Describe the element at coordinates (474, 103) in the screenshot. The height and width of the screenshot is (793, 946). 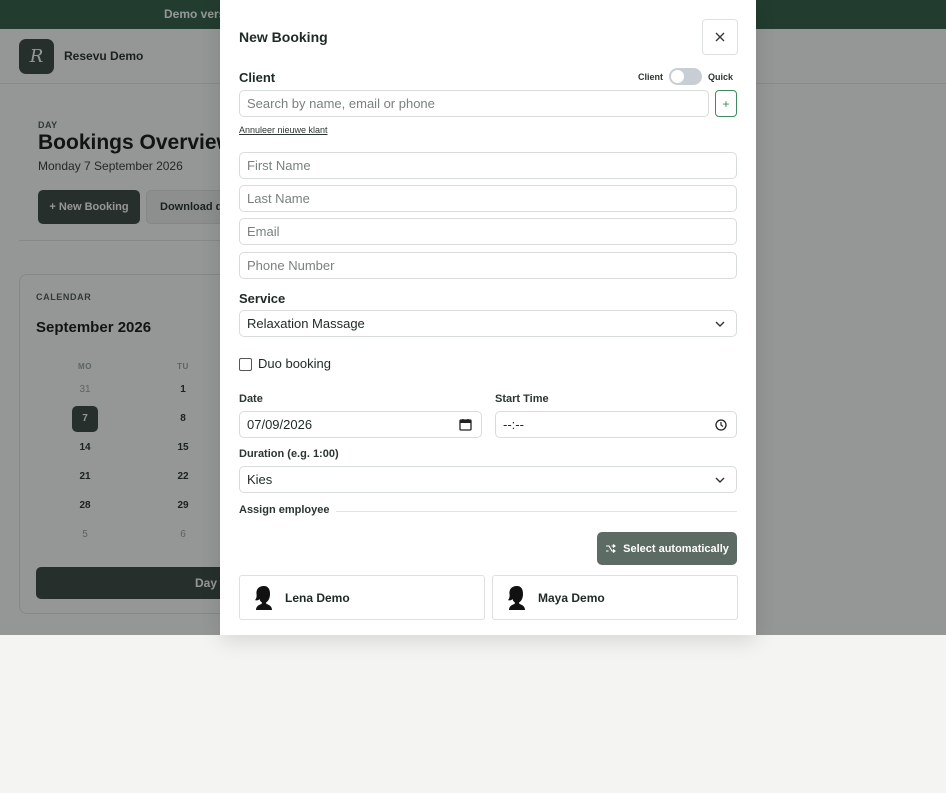
I see `client-search-input` at that location.